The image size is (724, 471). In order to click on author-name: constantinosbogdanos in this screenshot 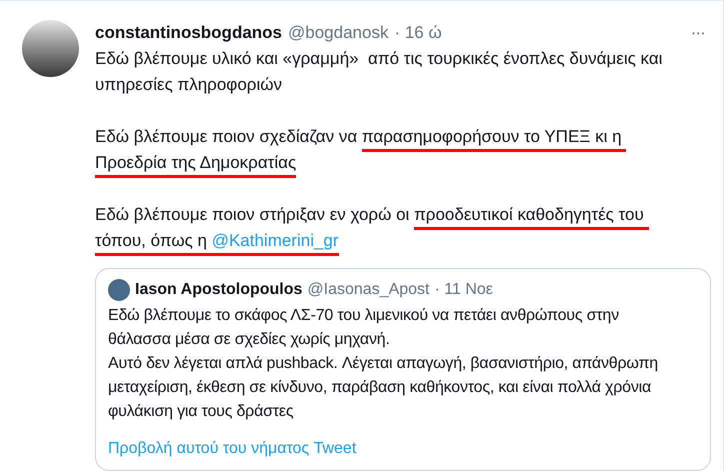, I will do `click(188, 33)`.